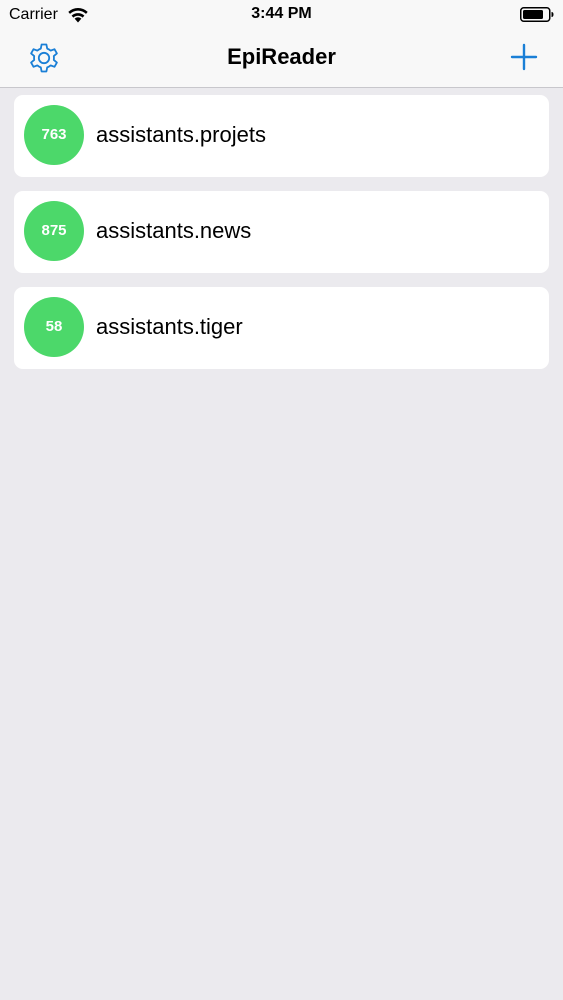 This screenshot has height=1000, width=563. Describe the element at coordinates (54, 231) in the screenshot. I see `unread-count-badge: 875` at that location.